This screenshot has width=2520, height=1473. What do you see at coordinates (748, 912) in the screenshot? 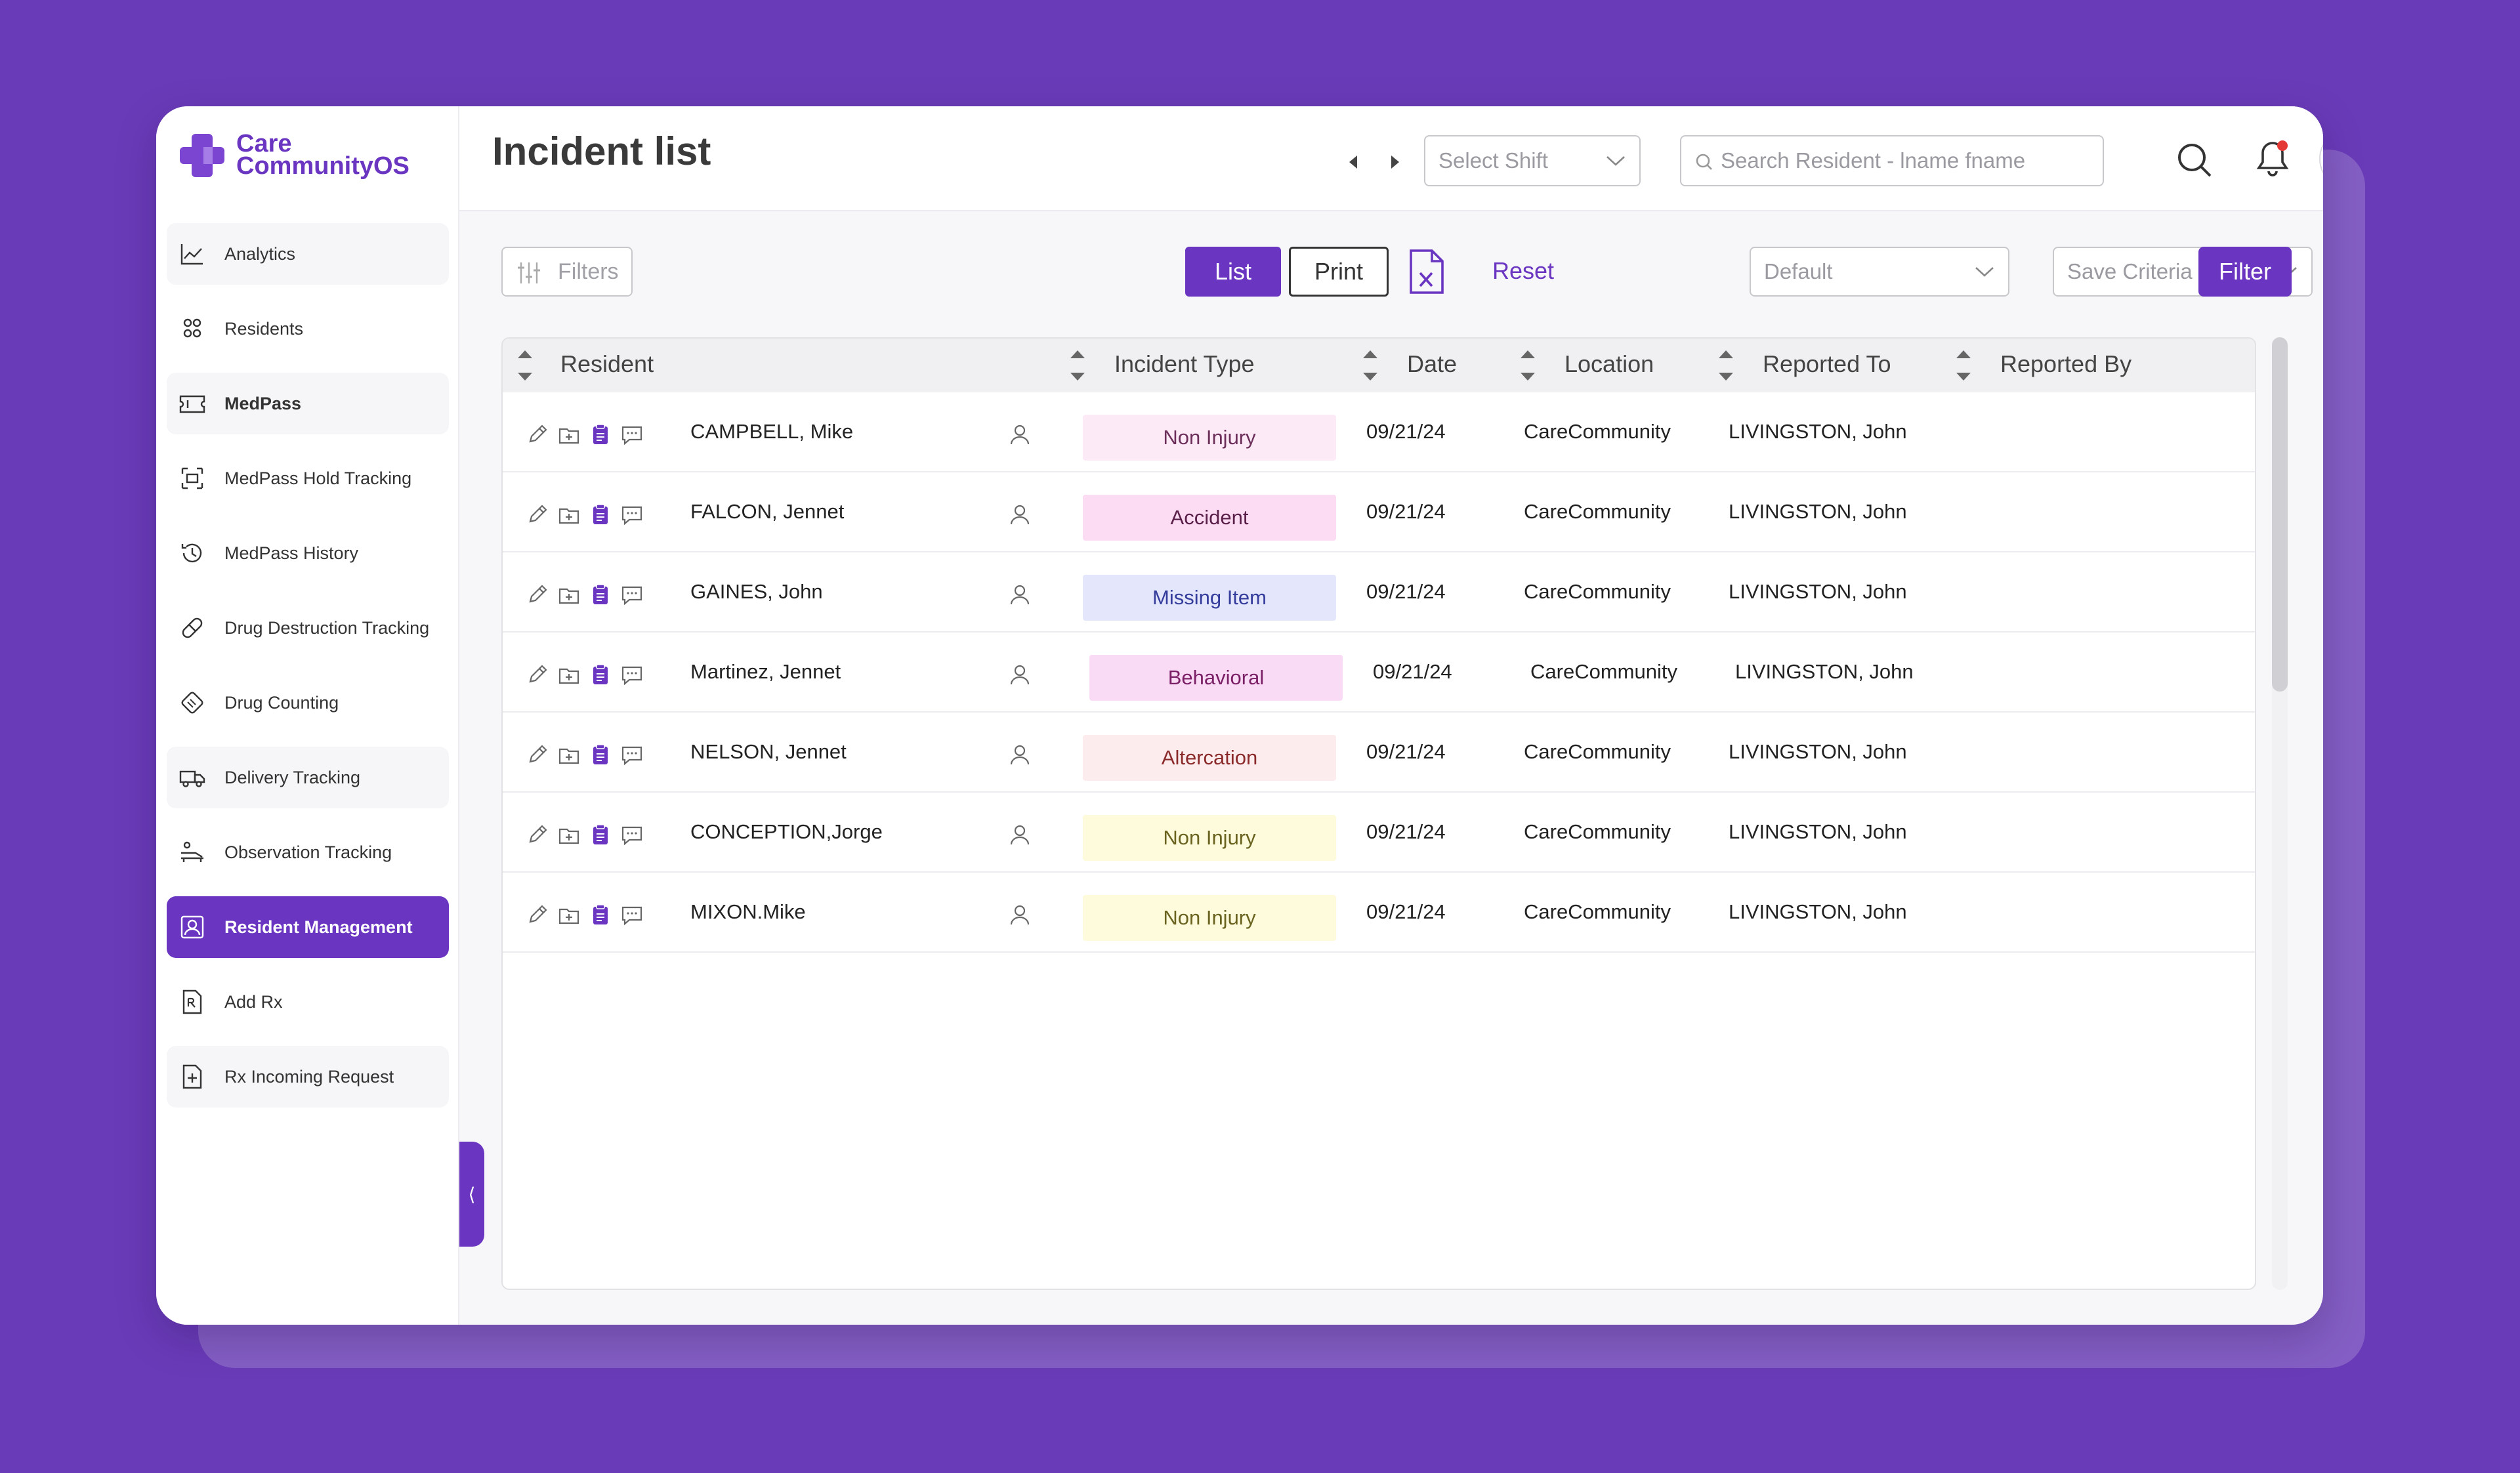
I see `resident-name-cell: MIXON.Mike` at bounding box center [748, 912].